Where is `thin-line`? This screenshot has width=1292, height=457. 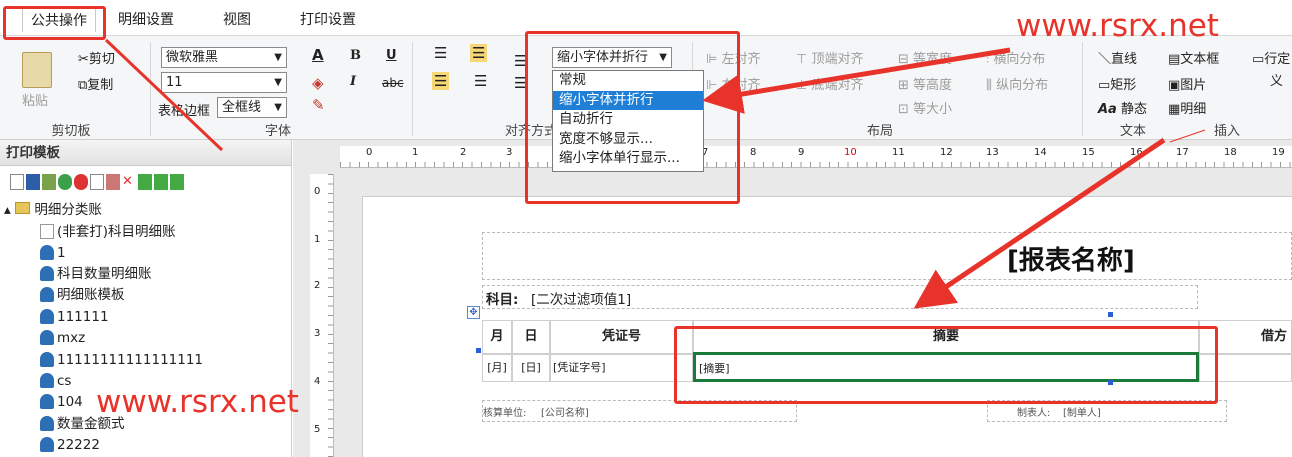
thin-line is located at coordinates (1187, 136).